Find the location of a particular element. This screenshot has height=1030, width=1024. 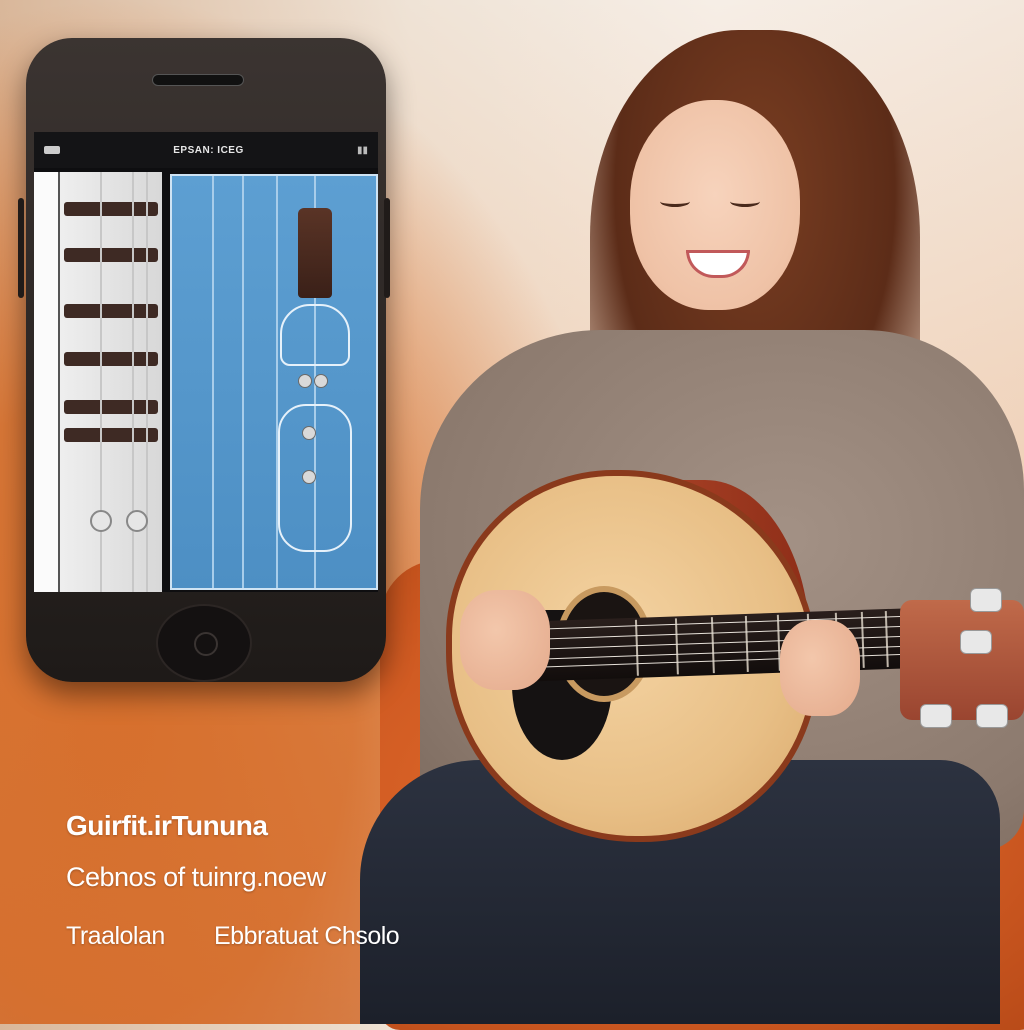

signal-icon: ▮▮ is located at coordinates (362, 150).